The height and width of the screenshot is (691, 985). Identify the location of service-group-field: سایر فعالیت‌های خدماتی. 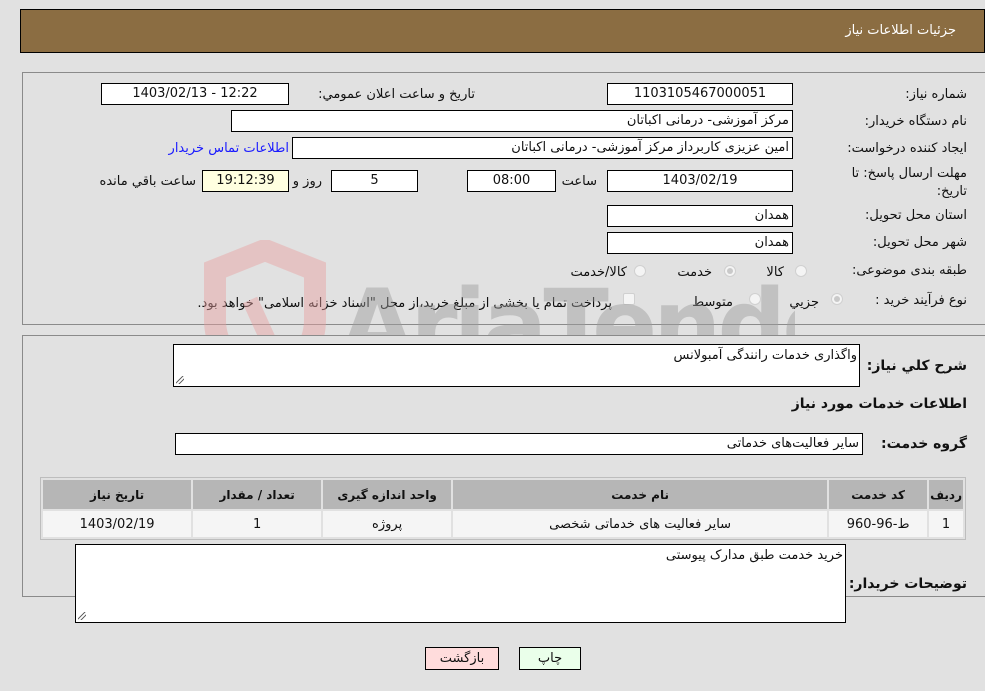
(519, 444).